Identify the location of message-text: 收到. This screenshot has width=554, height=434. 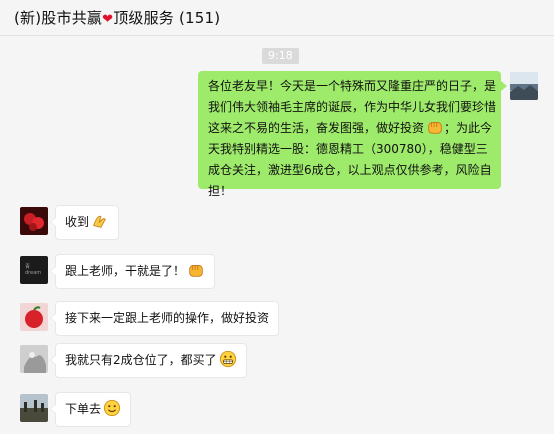
(77, 222).